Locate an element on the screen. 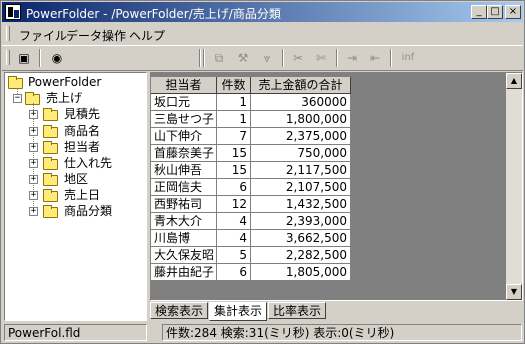 The width and height of the screenshot is (525, 344). table-cell: 藤井由紀子 is located at coordinates (184, 272).